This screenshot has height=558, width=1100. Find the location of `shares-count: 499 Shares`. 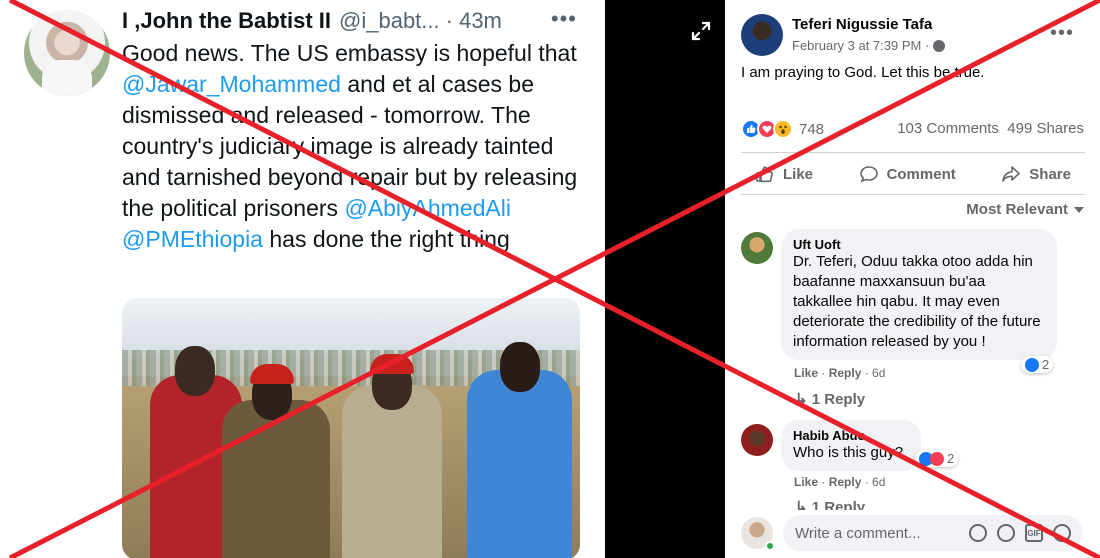

shares-count: 499 Shares is located at coordinates (1045, 128).